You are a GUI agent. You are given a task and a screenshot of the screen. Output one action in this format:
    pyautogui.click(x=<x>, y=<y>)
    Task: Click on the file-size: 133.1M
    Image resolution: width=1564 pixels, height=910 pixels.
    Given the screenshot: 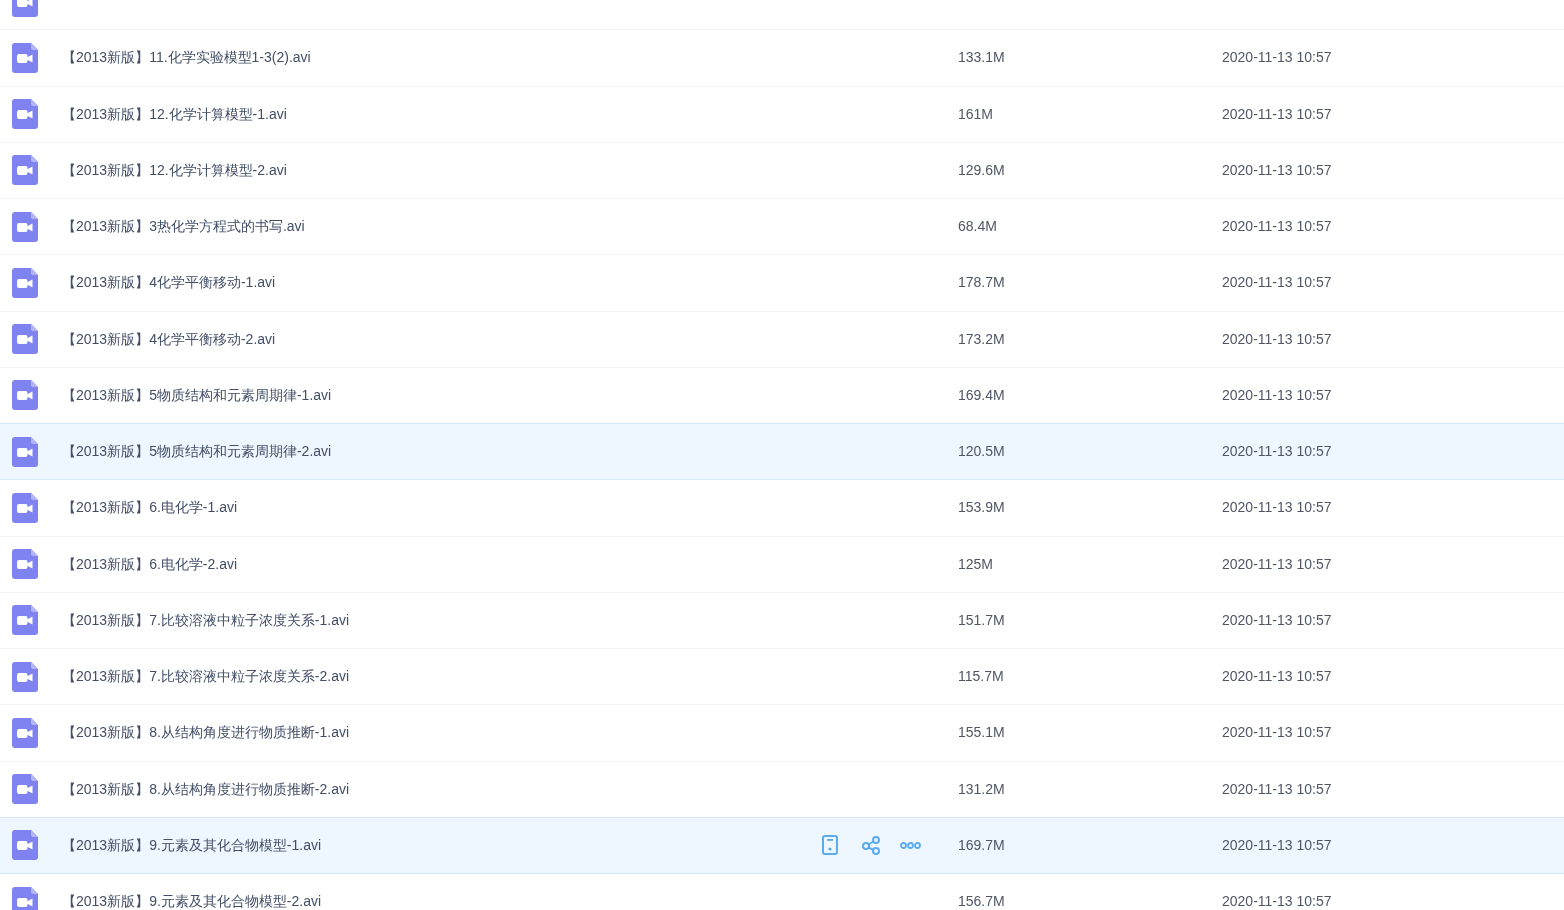 What is the action you would take?
    pyautogui.click(x=982, y=58)
    